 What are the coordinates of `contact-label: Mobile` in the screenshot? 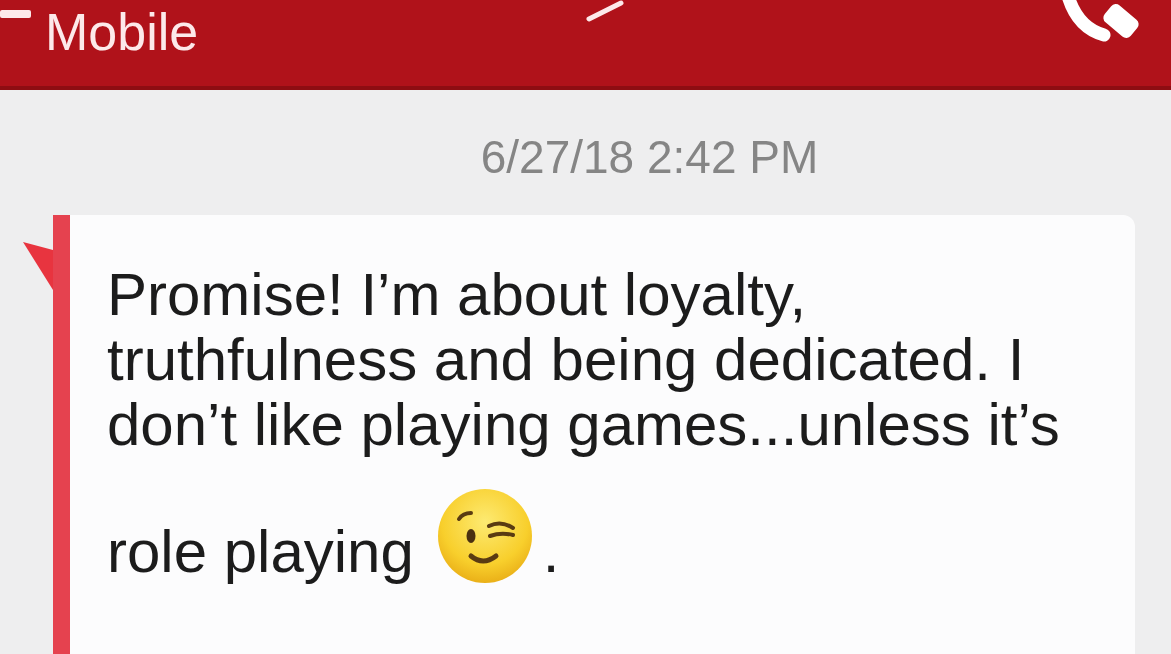 It's located at (122, 32).